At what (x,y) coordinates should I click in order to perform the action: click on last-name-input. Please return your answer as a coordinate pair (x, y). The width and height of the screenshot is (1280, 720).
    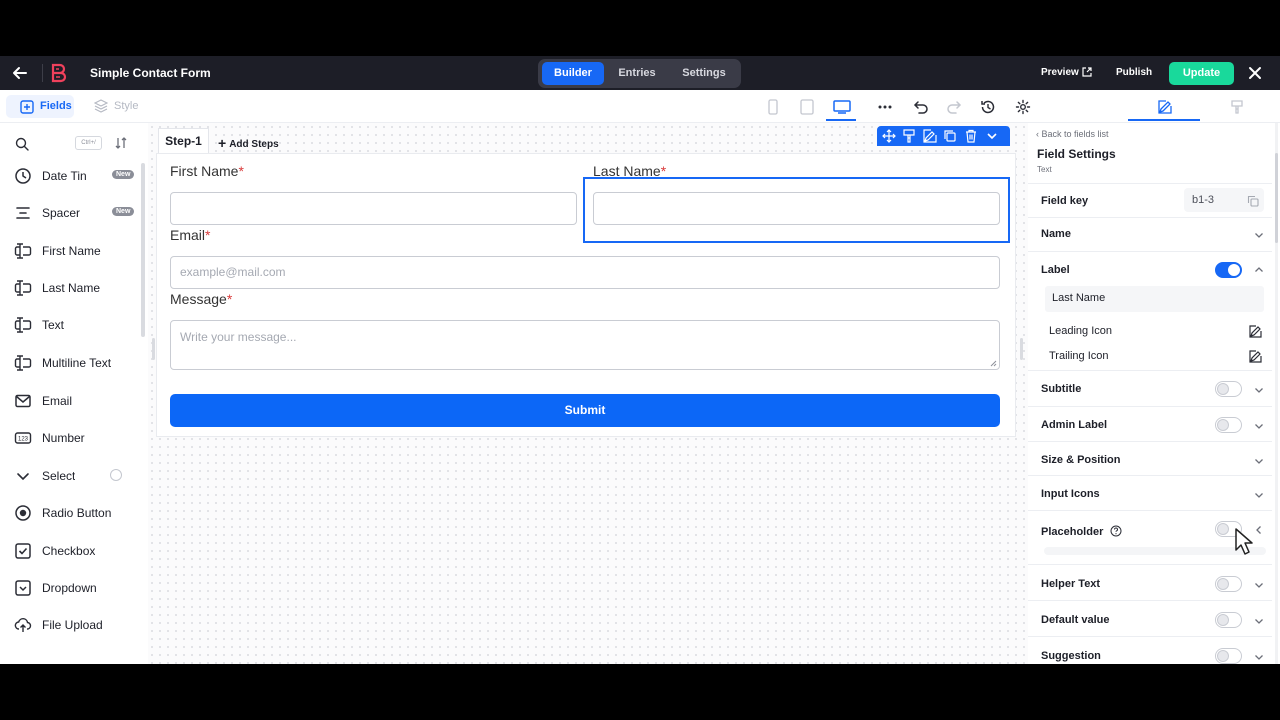
    Looking at the image, I should click on (796, 208).